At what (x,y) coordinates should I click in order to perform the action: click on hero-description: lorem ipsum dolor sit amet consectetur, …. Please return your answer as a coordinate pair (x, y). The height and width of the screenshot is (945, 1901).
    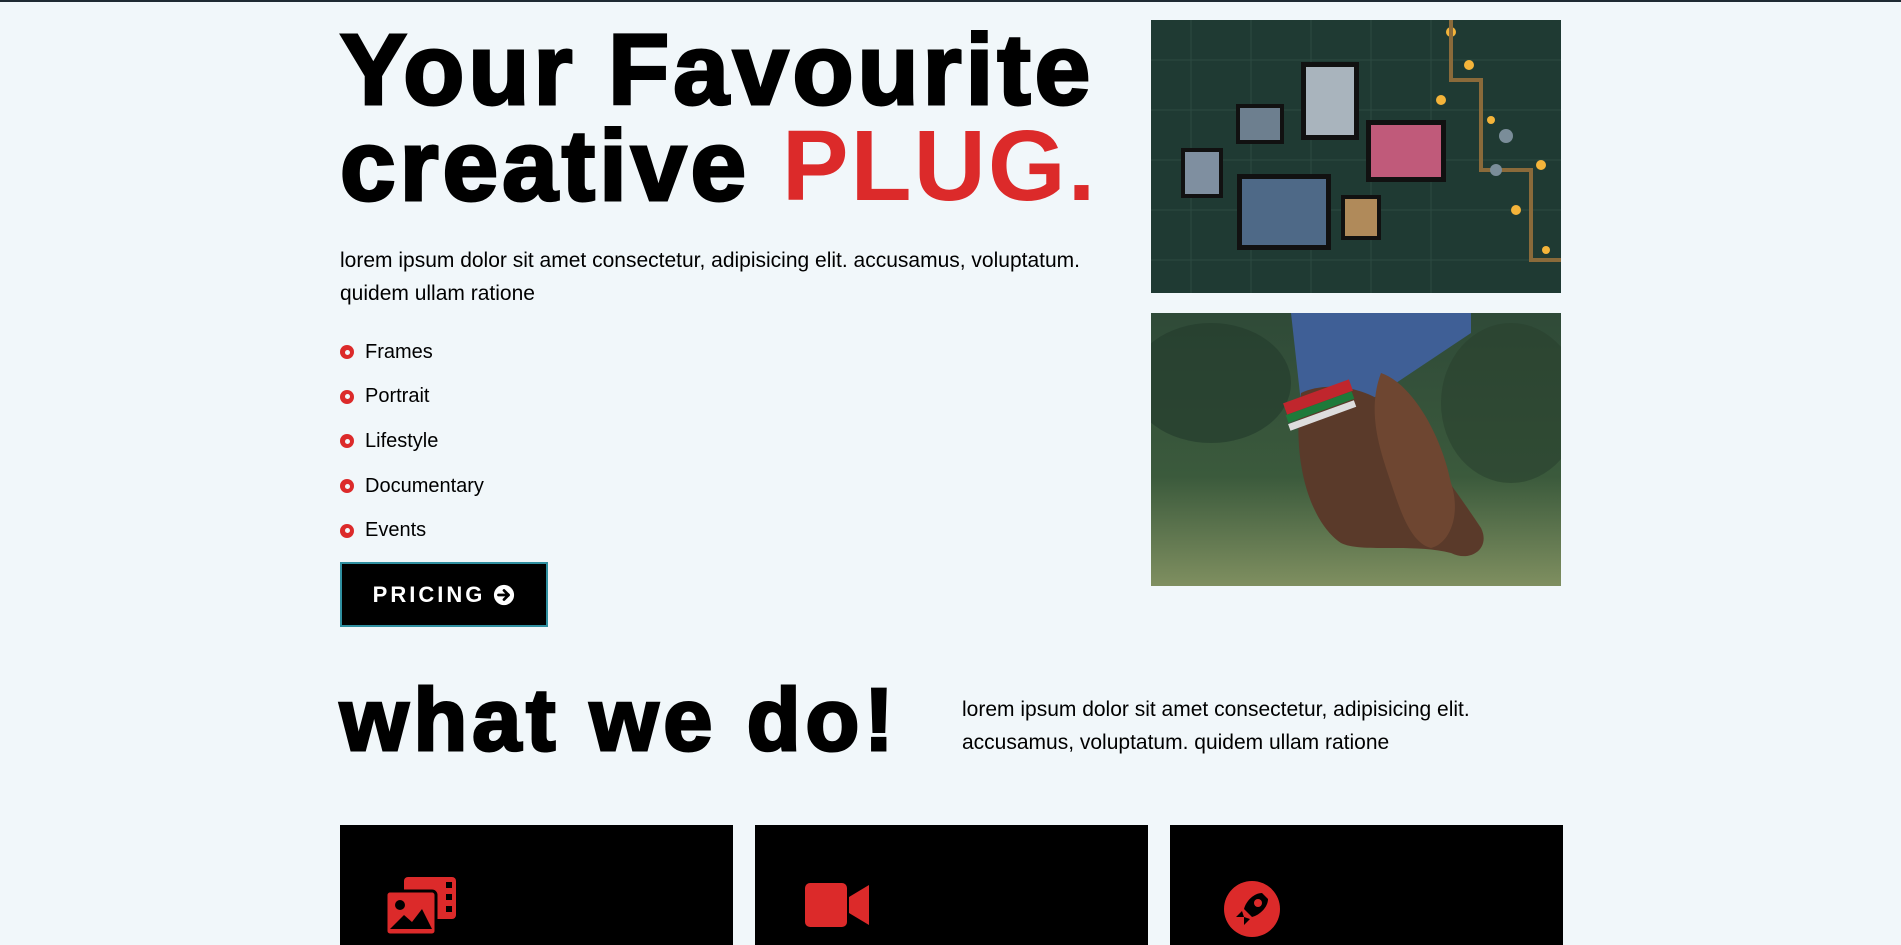
    Looking at the image, I should click on (710, 277).